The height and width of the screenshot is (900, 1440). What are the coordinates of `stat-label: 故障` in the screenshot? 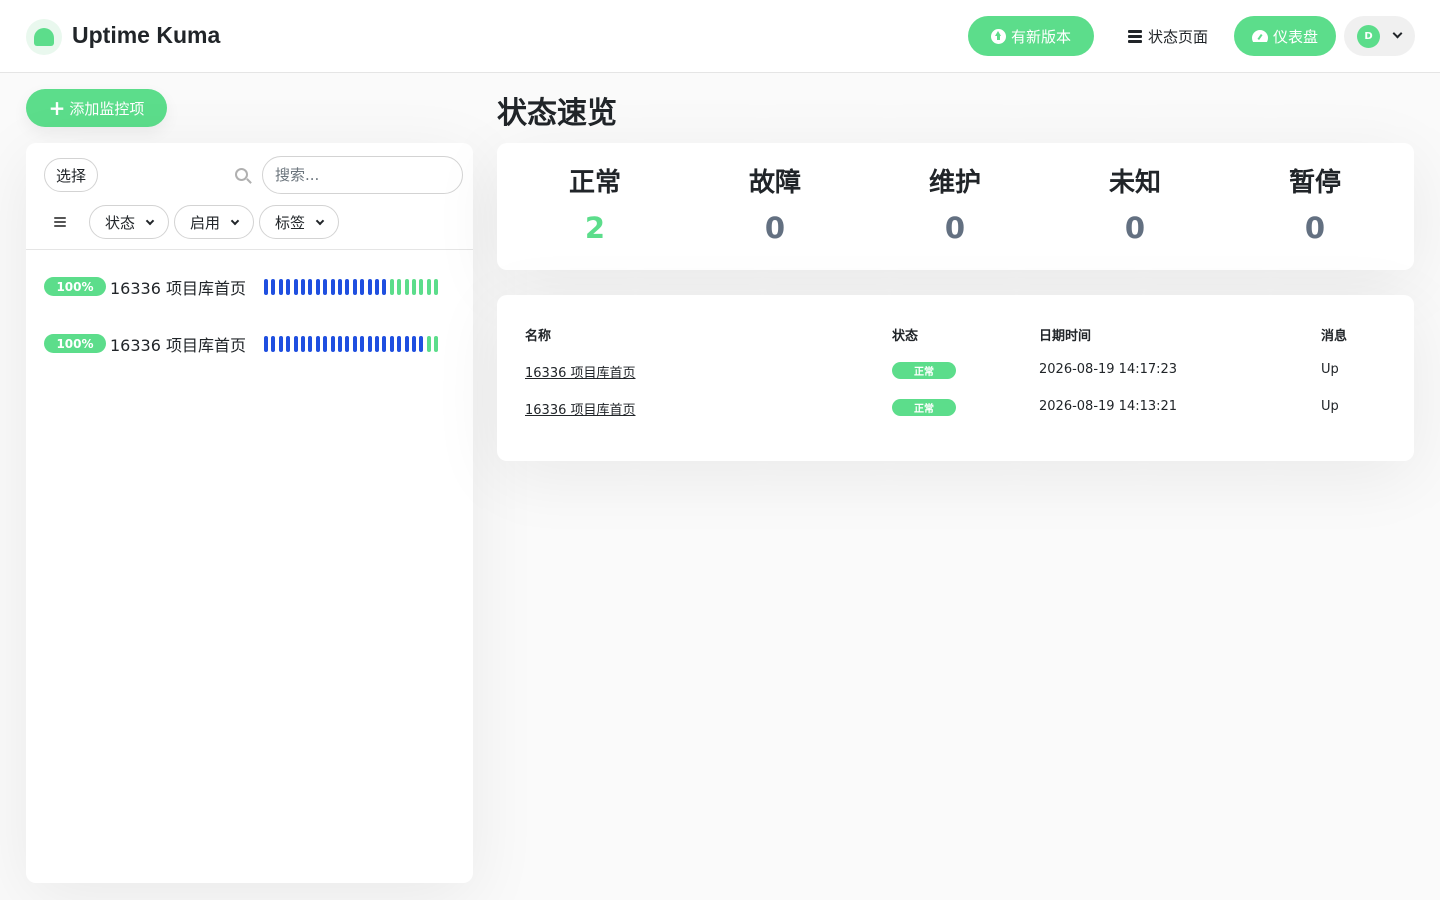 It's located at (774, 183).